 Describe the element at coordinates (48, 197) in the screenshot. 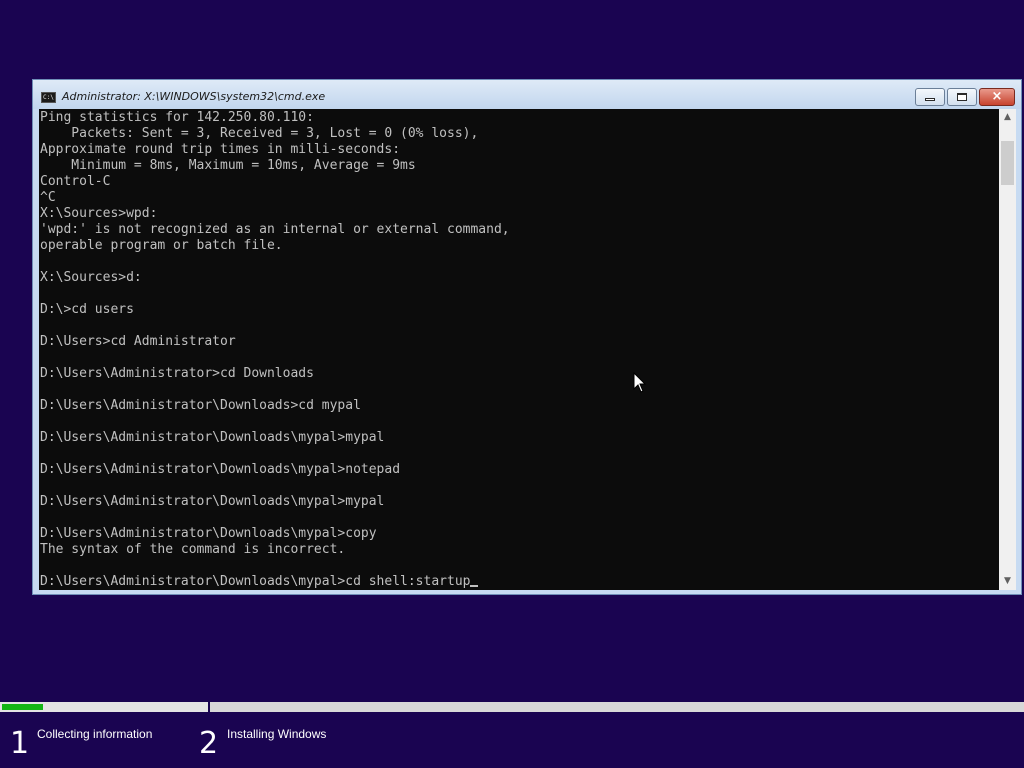

I see `console-line: ^C` at that location.